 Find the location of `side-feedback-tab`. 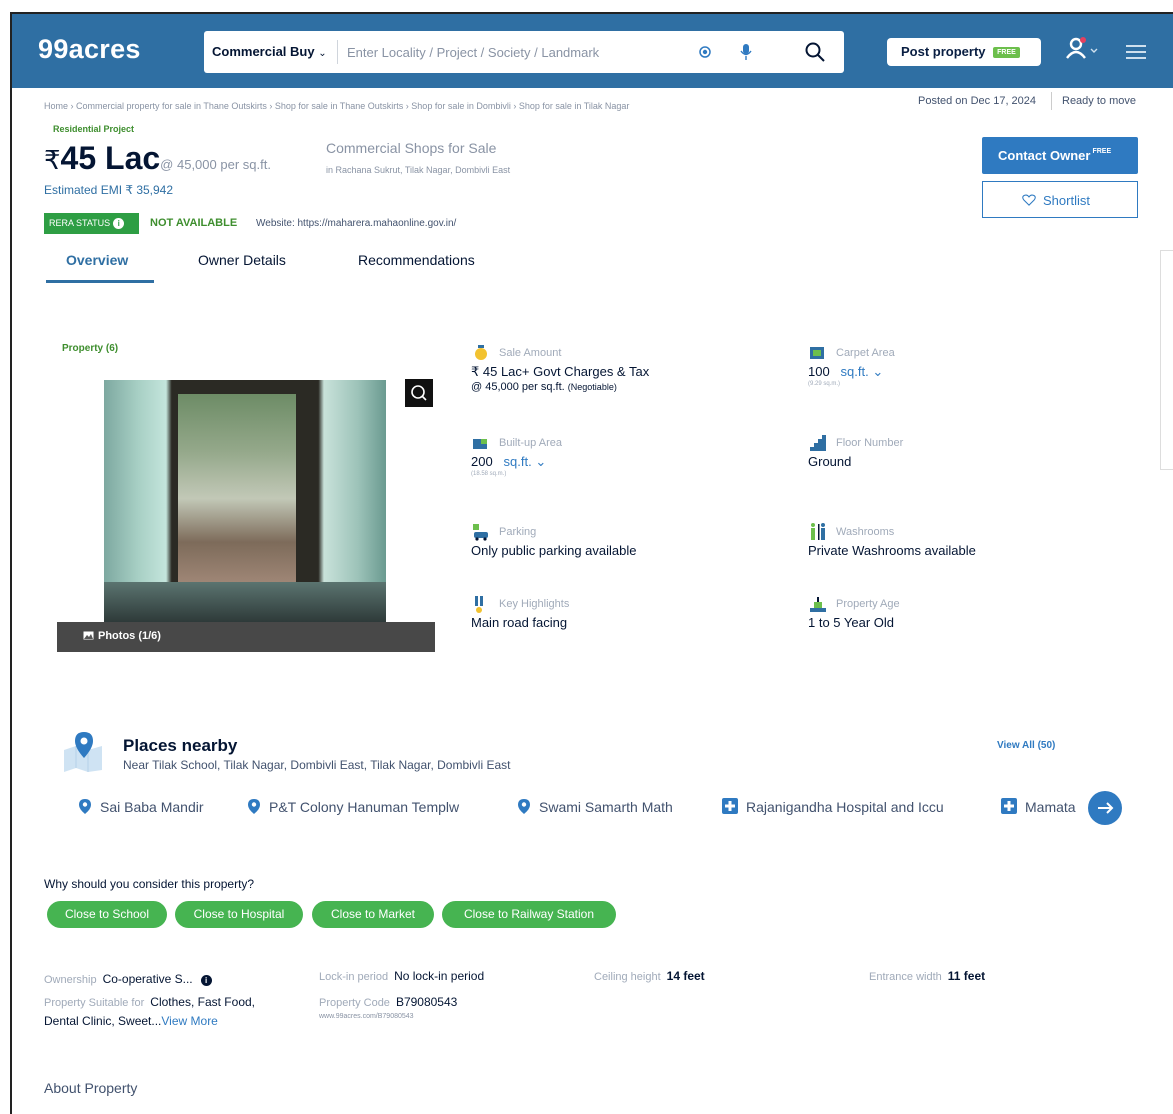

side-feedback-tab is located at coordinates (1166, 360).